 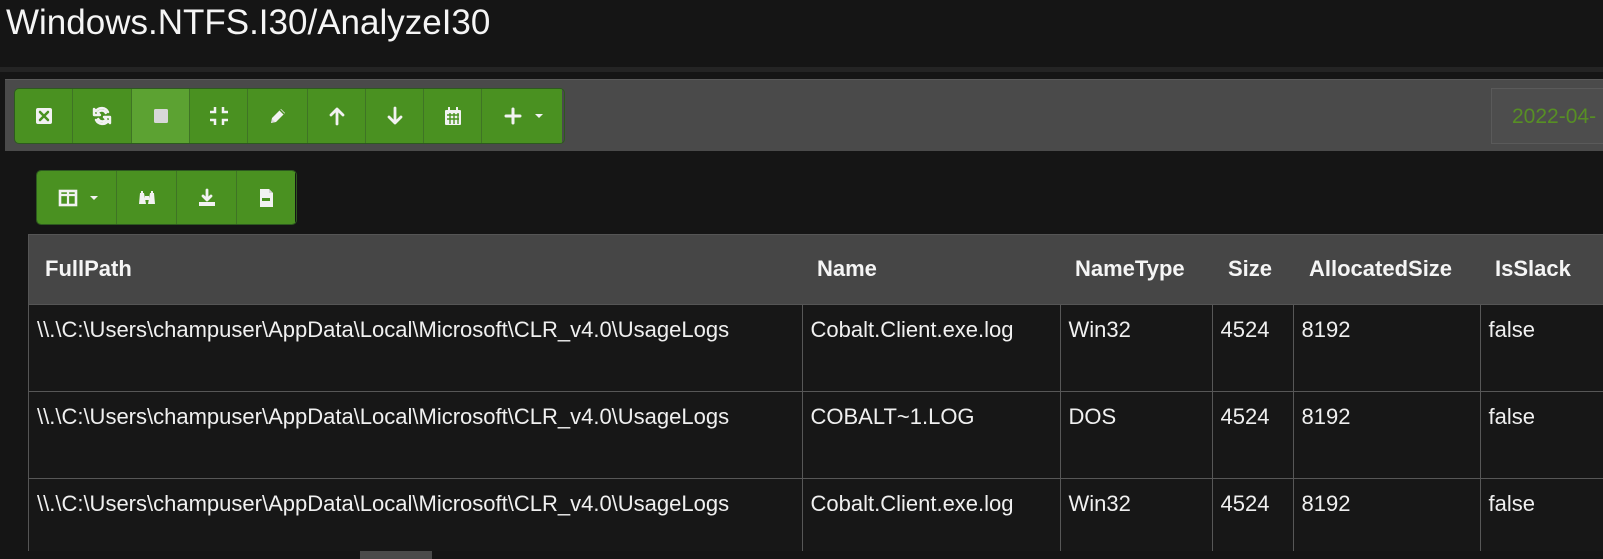 I want to click on compress-icon, so click(x=219, y=116).